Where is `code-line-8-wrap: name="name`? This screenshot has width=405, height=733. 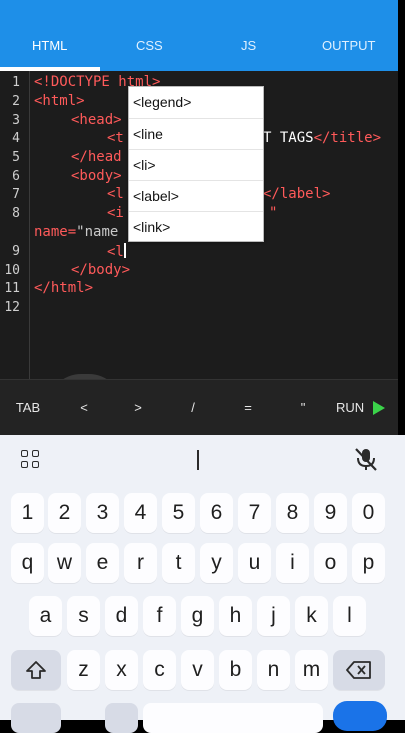
code-line-8-wrap: name="name is located at coordinates (76, 232).